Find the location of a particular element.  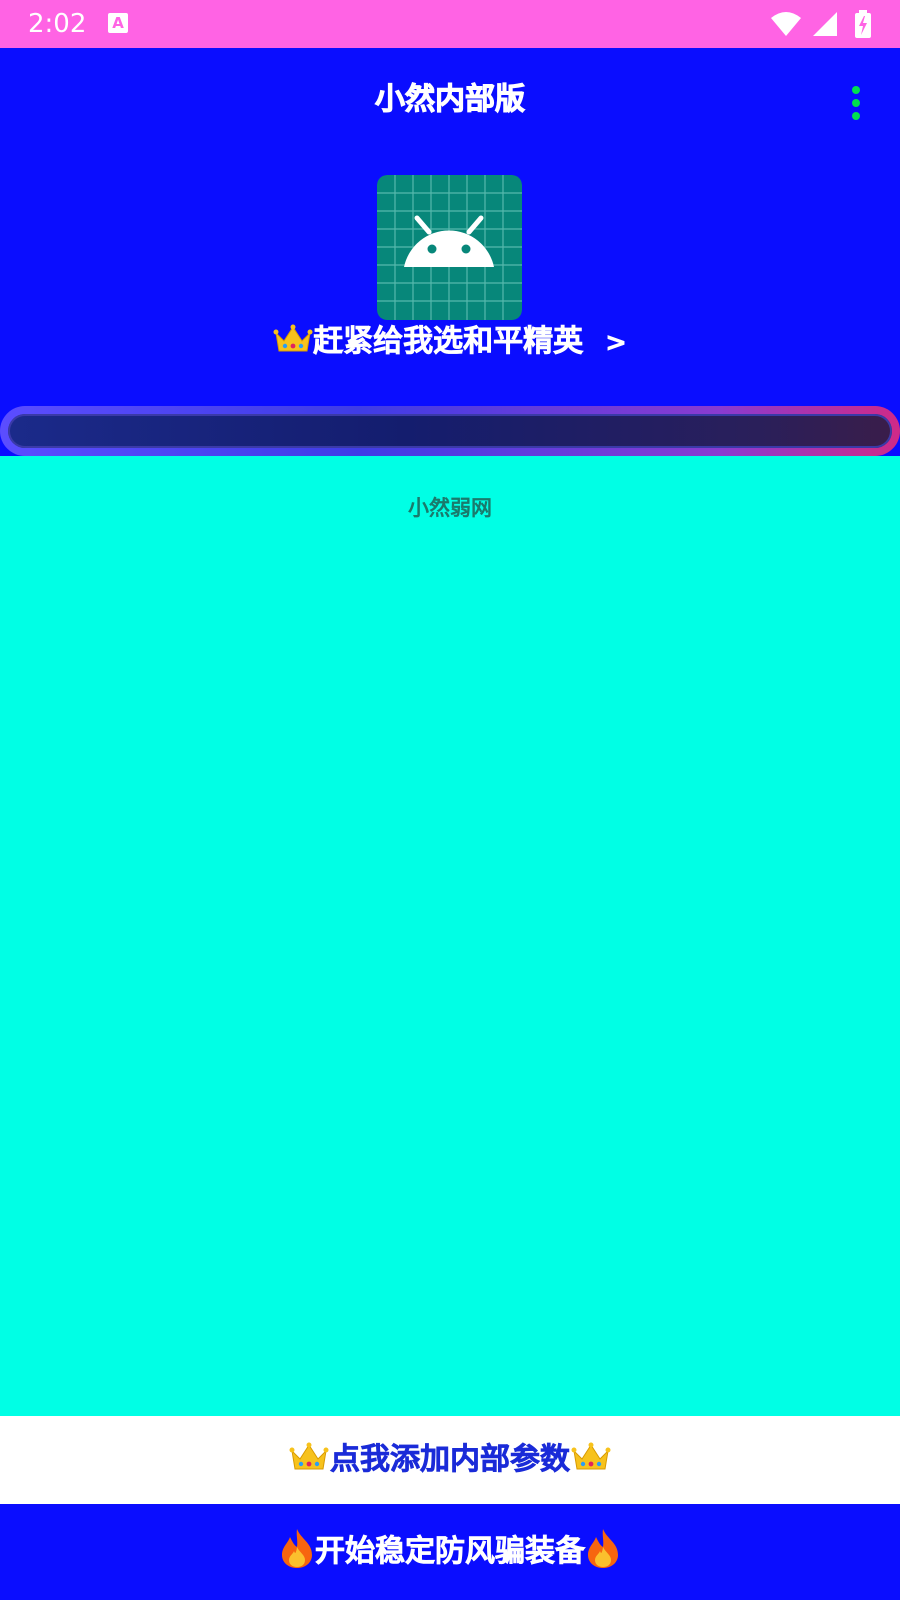

signal-icon is located at coordinates (824, 24).